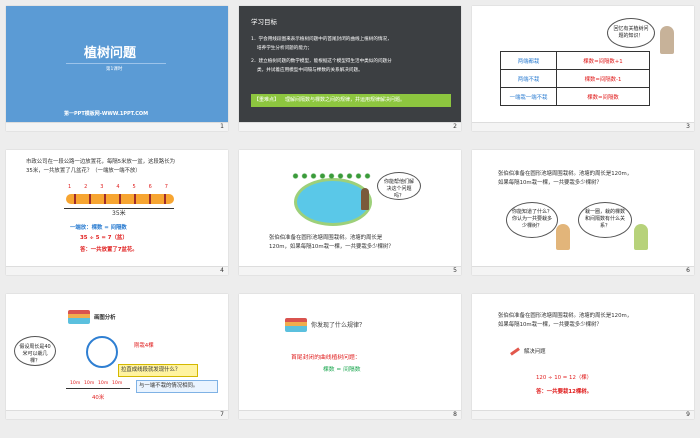 This screenshot has width=700, height=438. What do you see at coordinates (455, 270) in the screenshot?
I see `slide-number: 5` at bounding box center [455, 270].